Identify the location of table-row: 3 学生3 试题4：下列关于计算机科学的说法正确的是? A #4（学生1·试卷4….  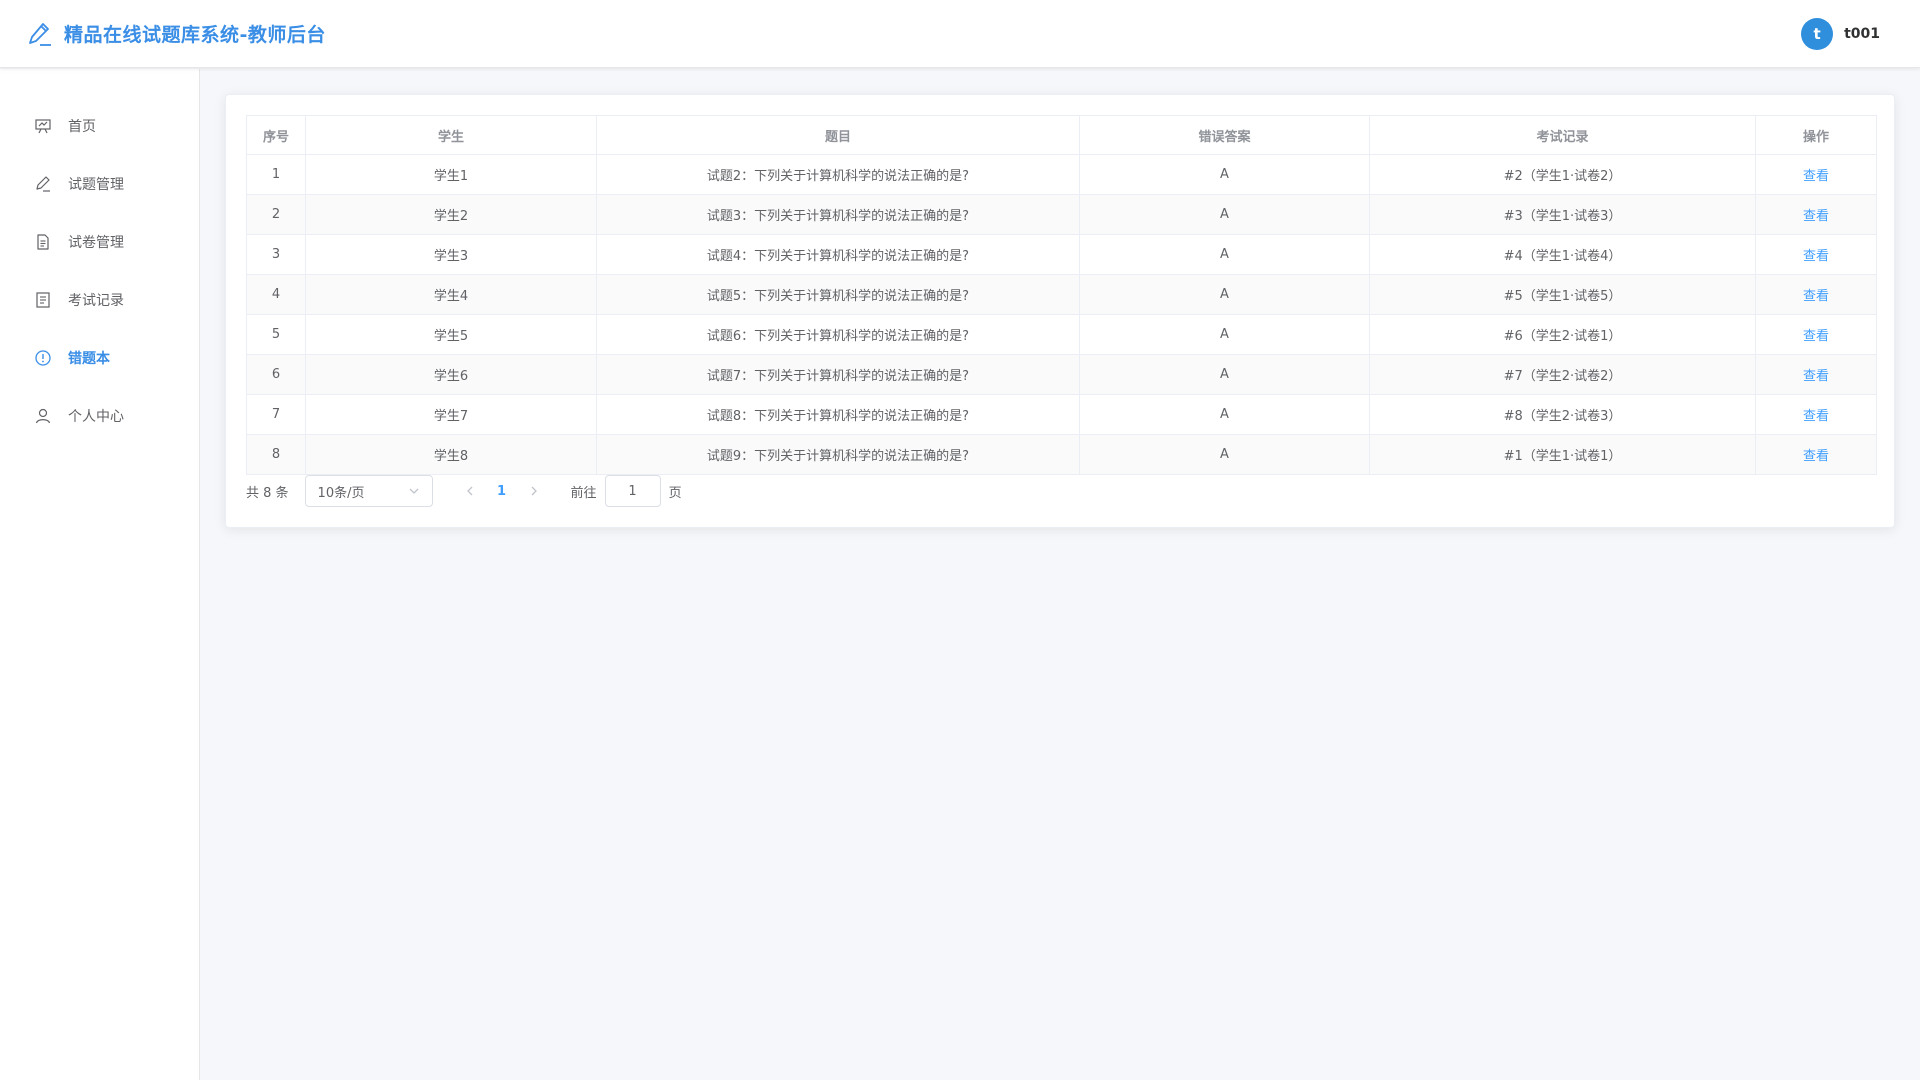
(1061, 254).